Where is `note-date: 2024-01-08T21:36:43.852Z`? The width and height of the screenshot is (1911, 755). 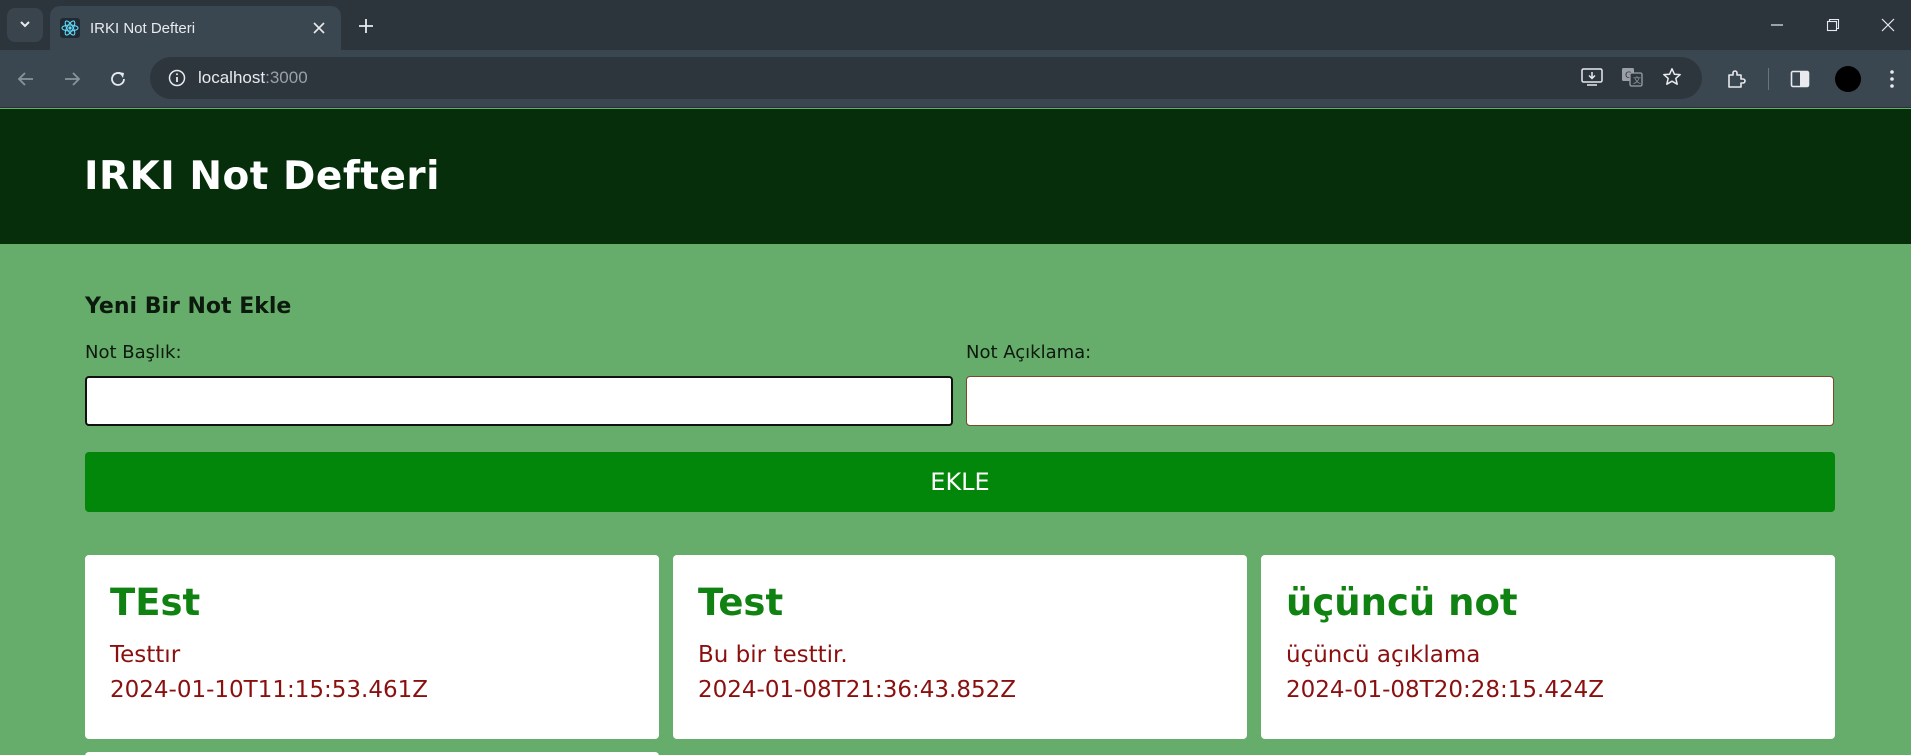 note-date: 2024-01-08T21:36:43.852Z is located at coordinates (857, 690).